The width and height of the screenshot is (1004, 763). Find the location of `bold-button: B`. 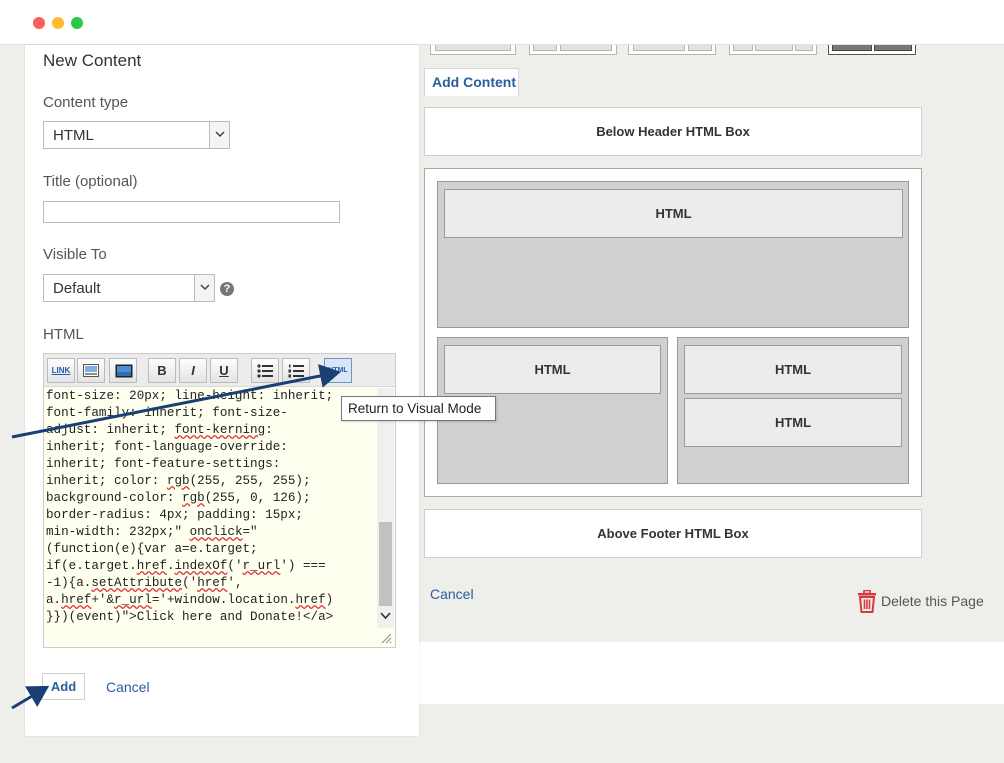

bold-button: B is located at coordinates (162, 370).